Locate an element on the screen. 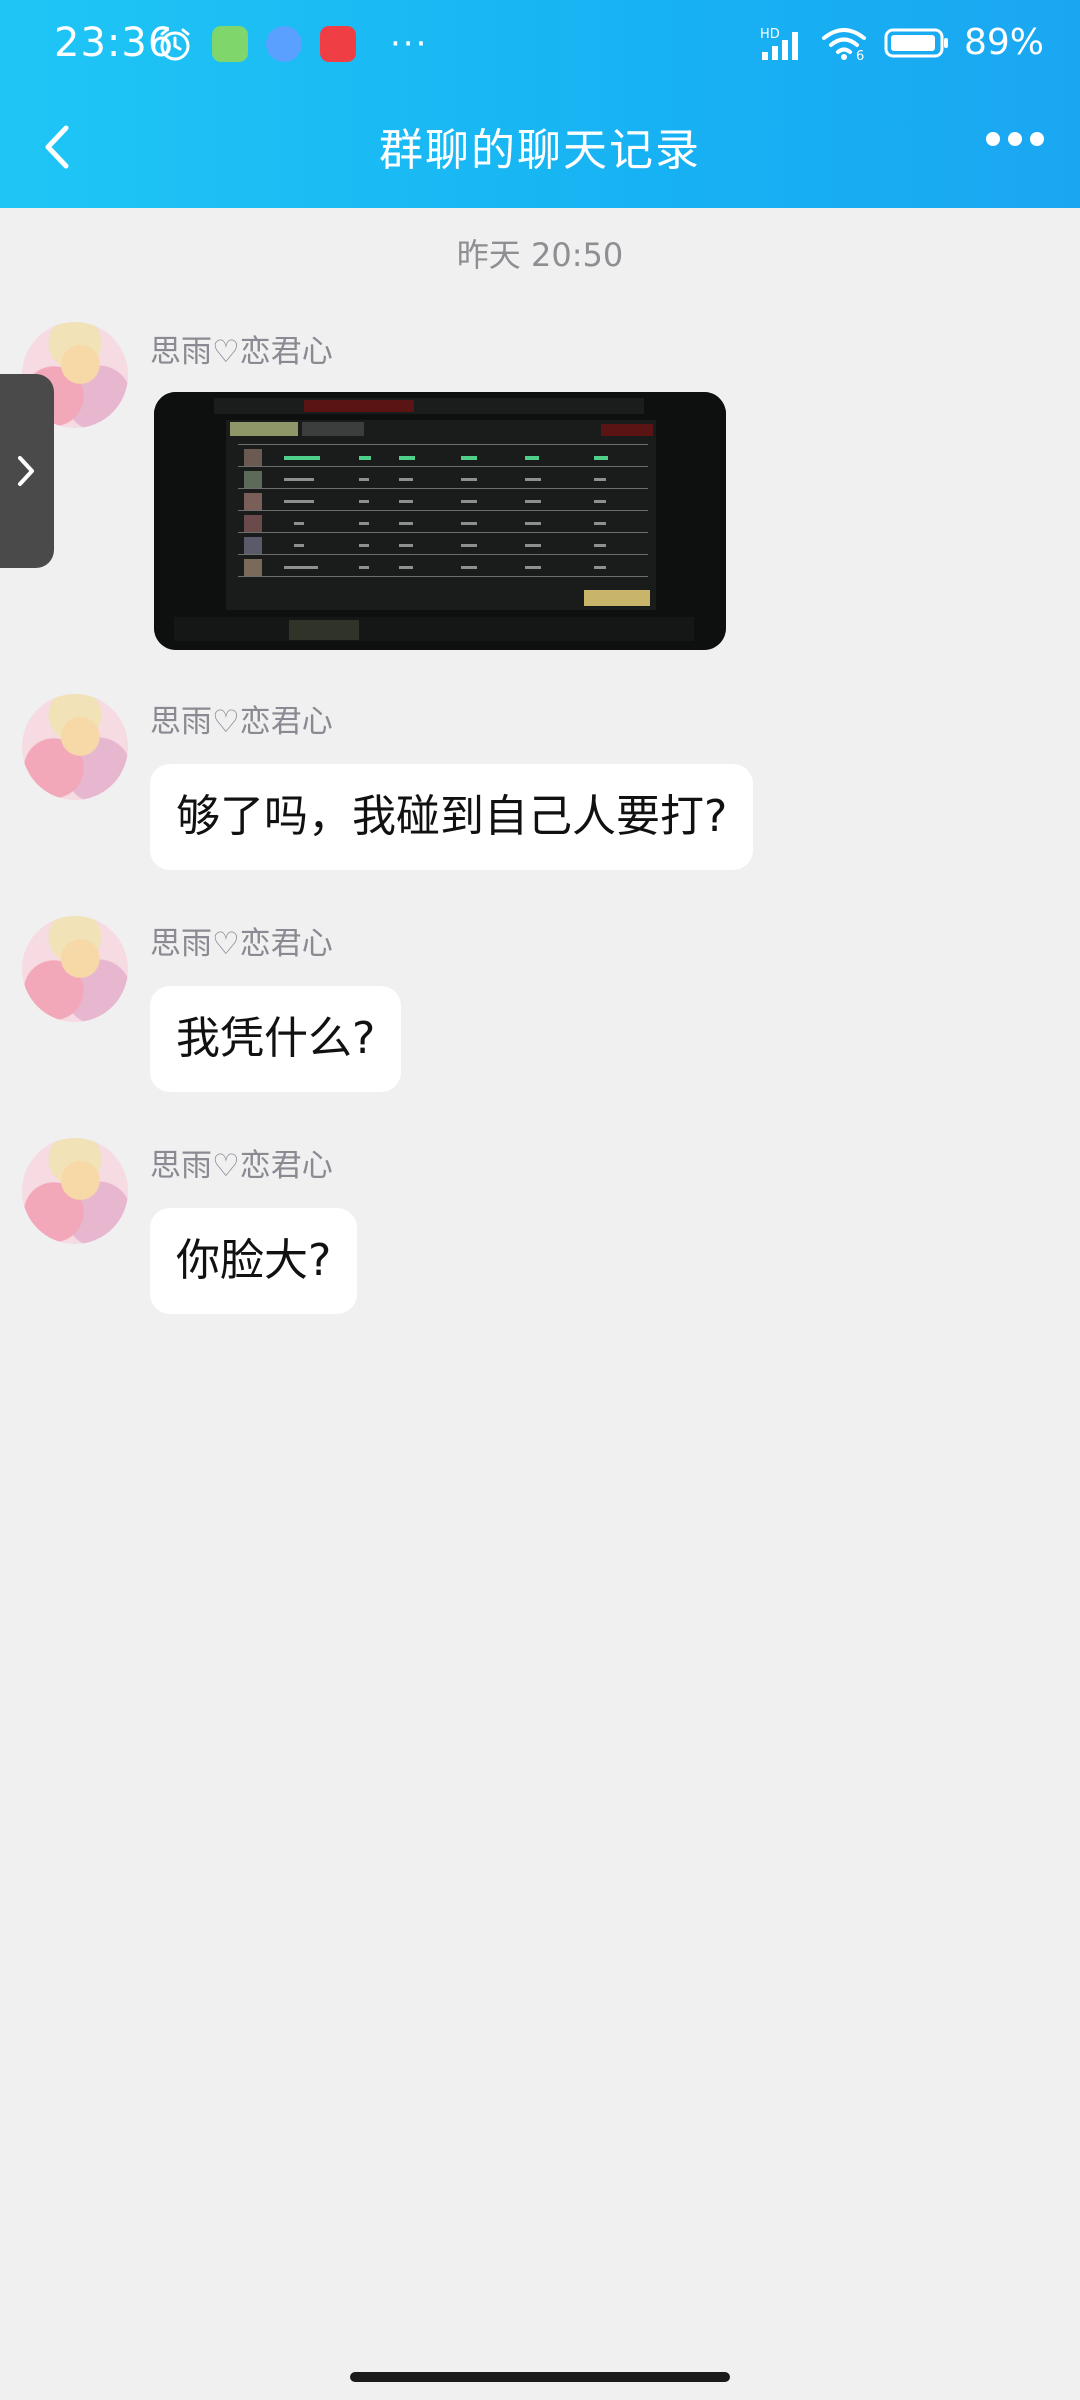 The width and height of the screenshot is (1080, 2400). message-bubble: 够了吗，我碰到自己人要打? is located at coordinates (452, 817).